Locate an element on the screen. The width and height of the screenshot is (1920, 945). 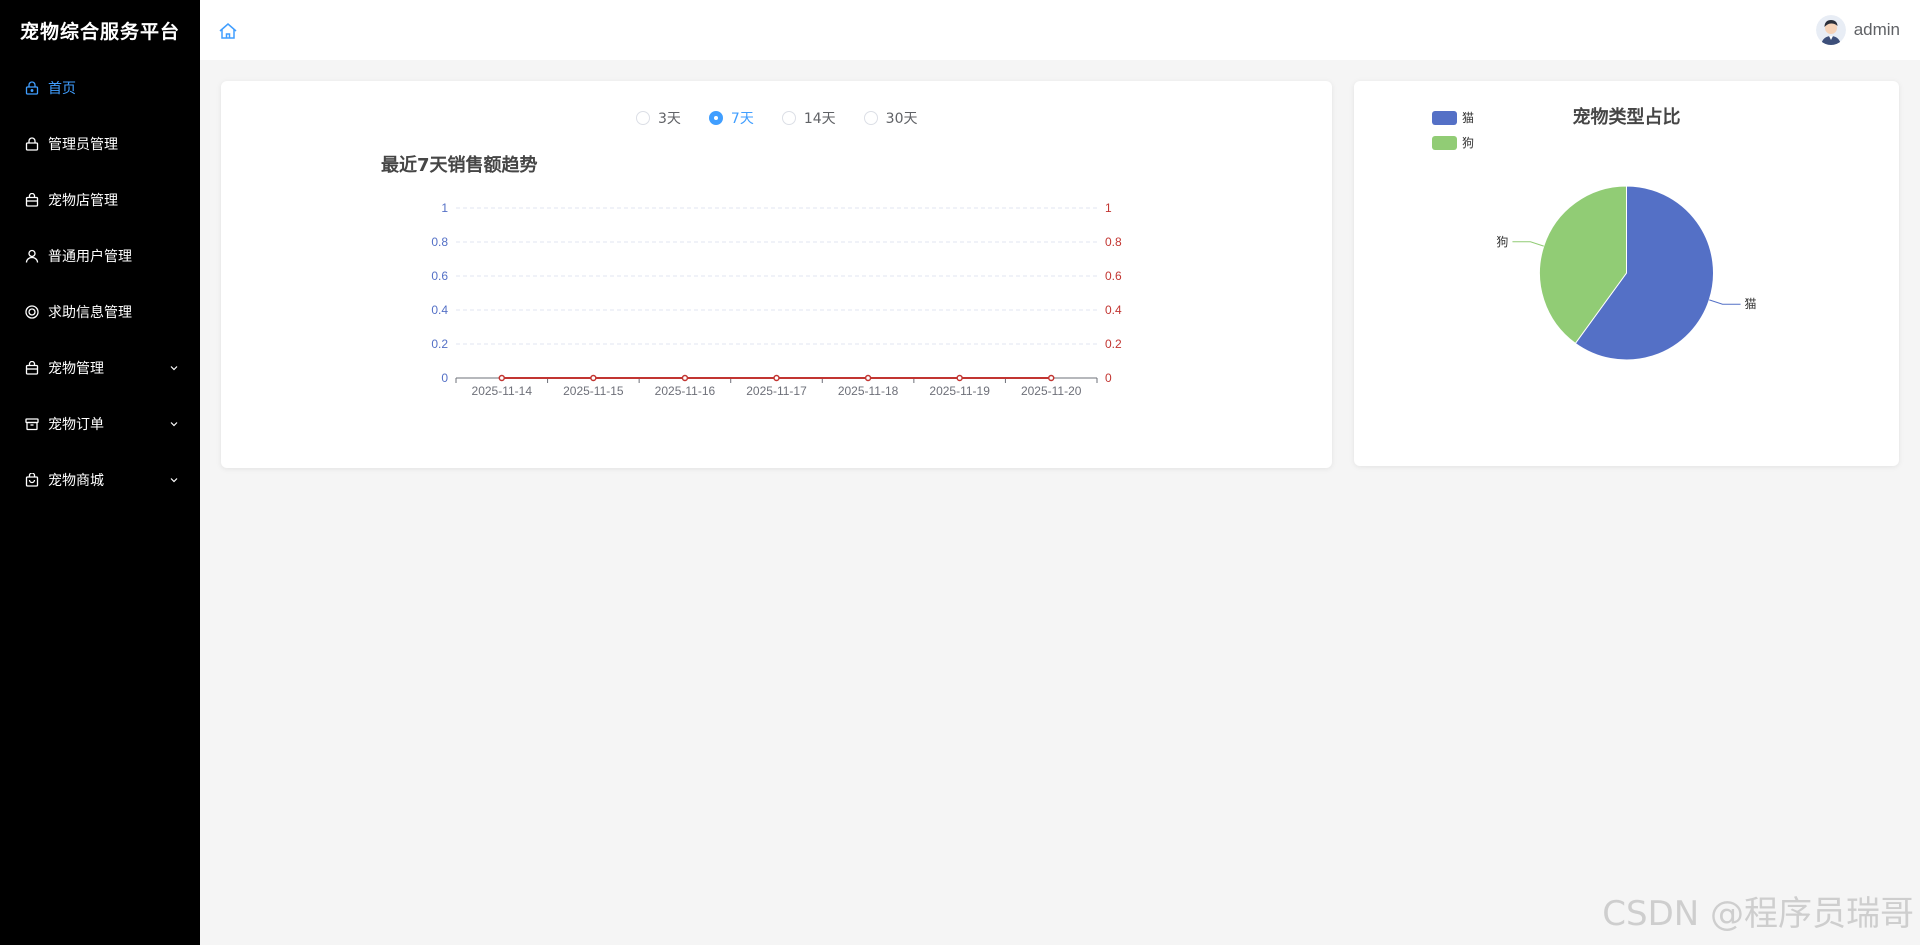
y-tick-label: 0.8 is located at coordinates (439, 242).